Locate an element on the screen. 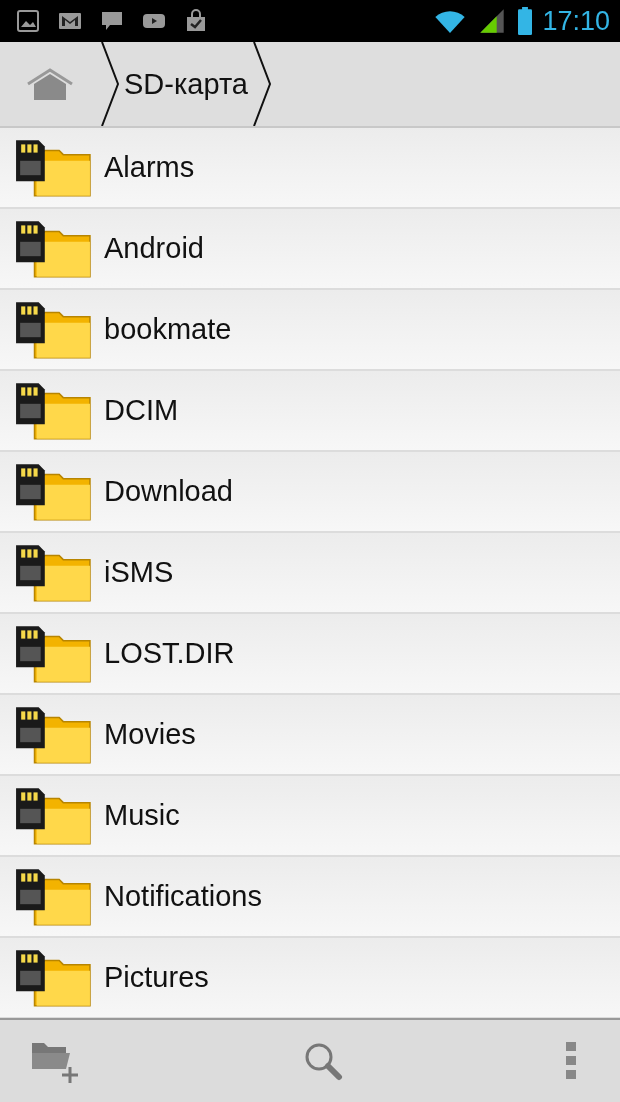  folder-row: Alarms is located at coordinates (310, 168).